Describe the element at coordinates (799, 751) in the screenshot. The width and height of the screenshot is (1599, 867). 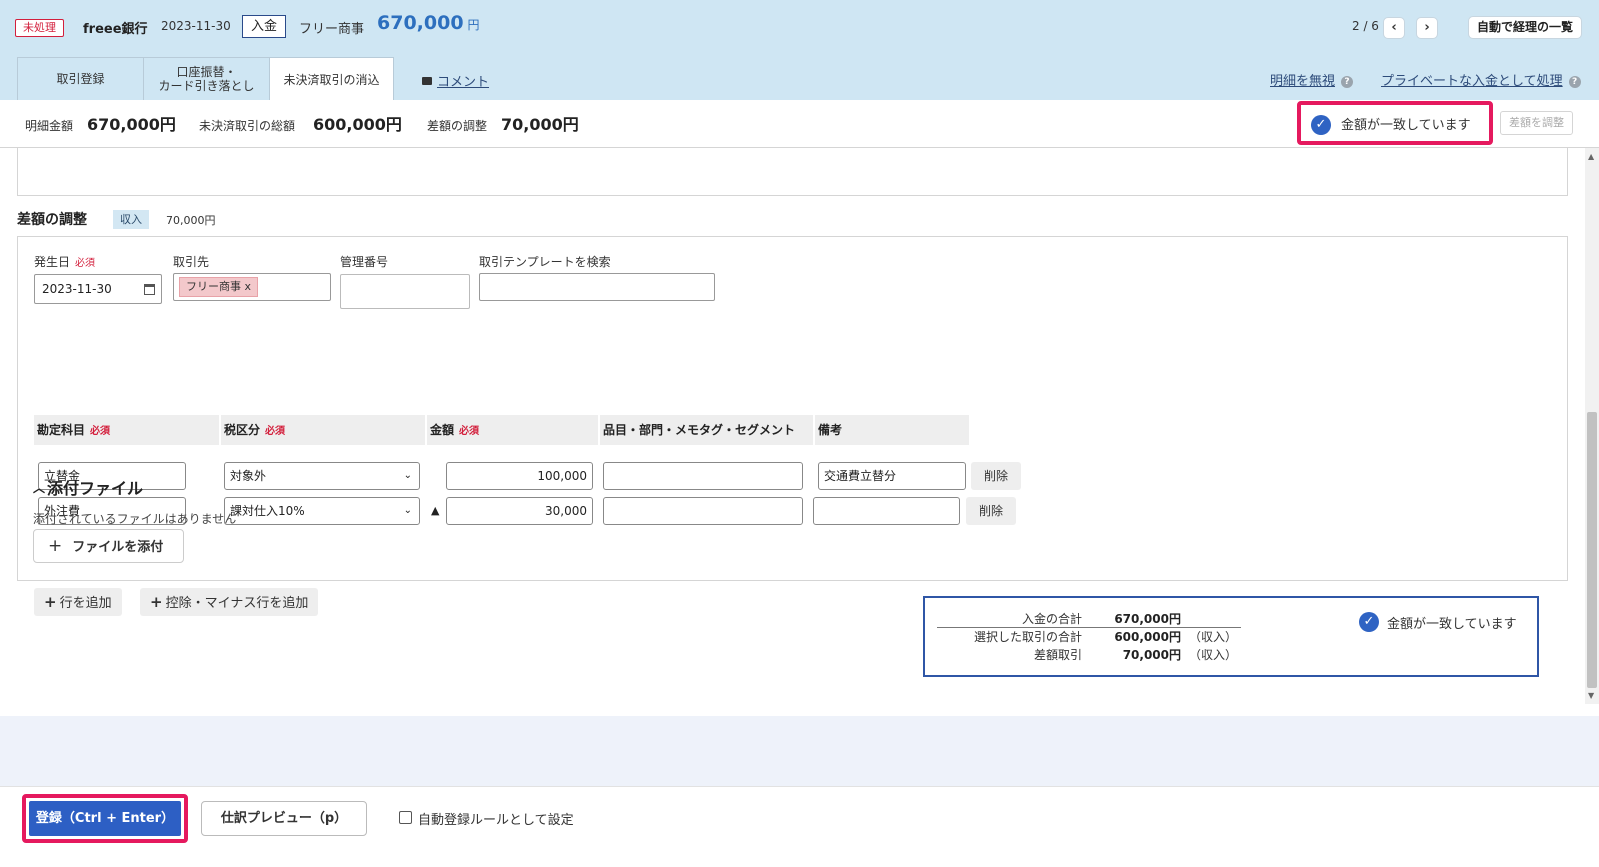
I see `page-background` at that location.